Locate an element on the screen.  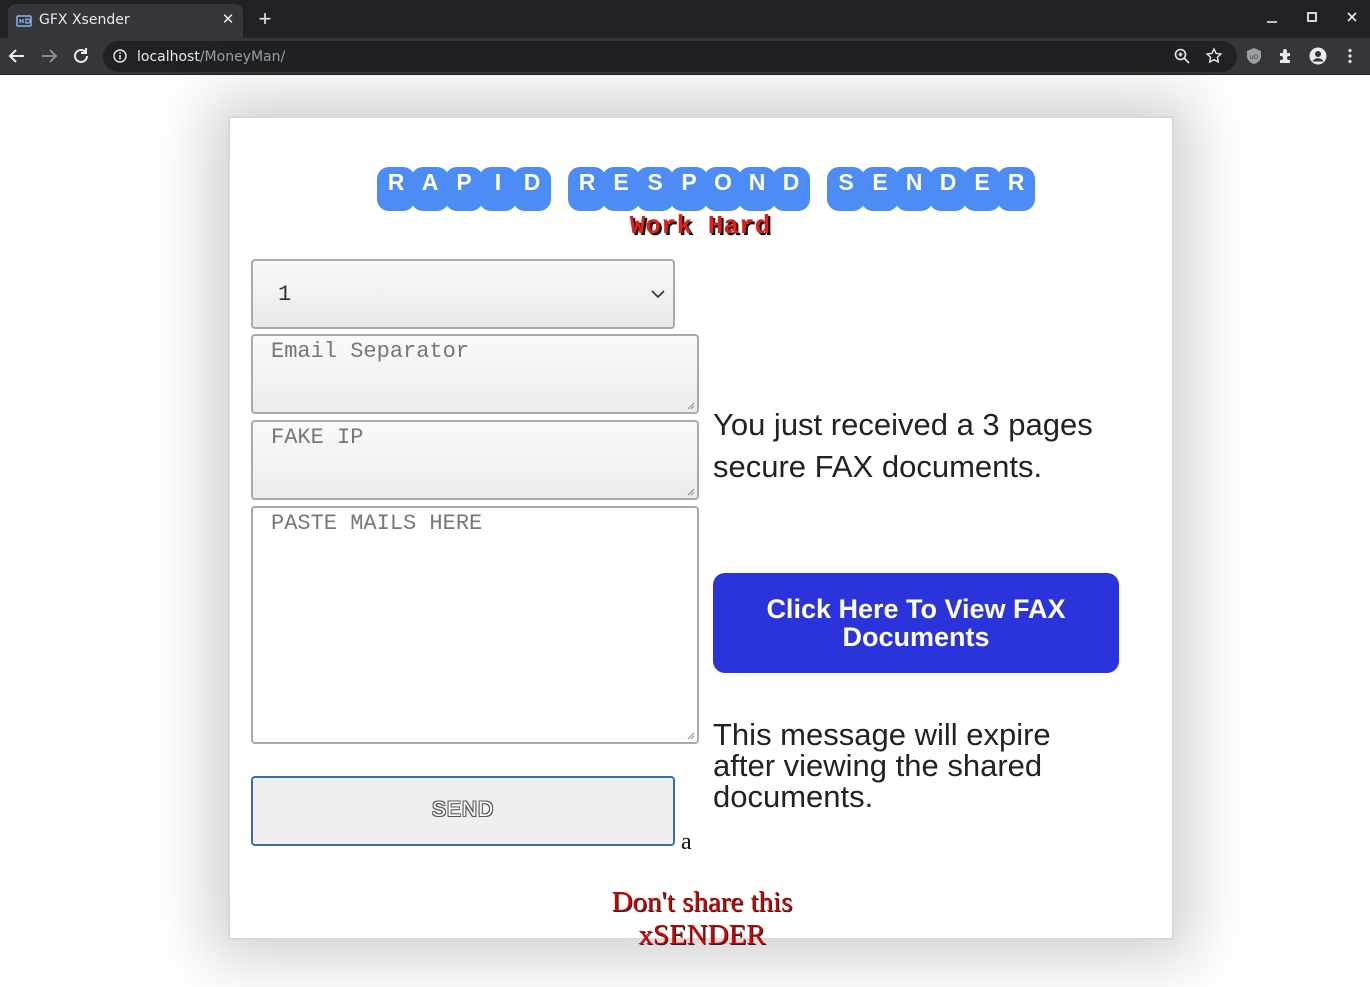
send-button-label: SEND is located at coordinates (463, 809).